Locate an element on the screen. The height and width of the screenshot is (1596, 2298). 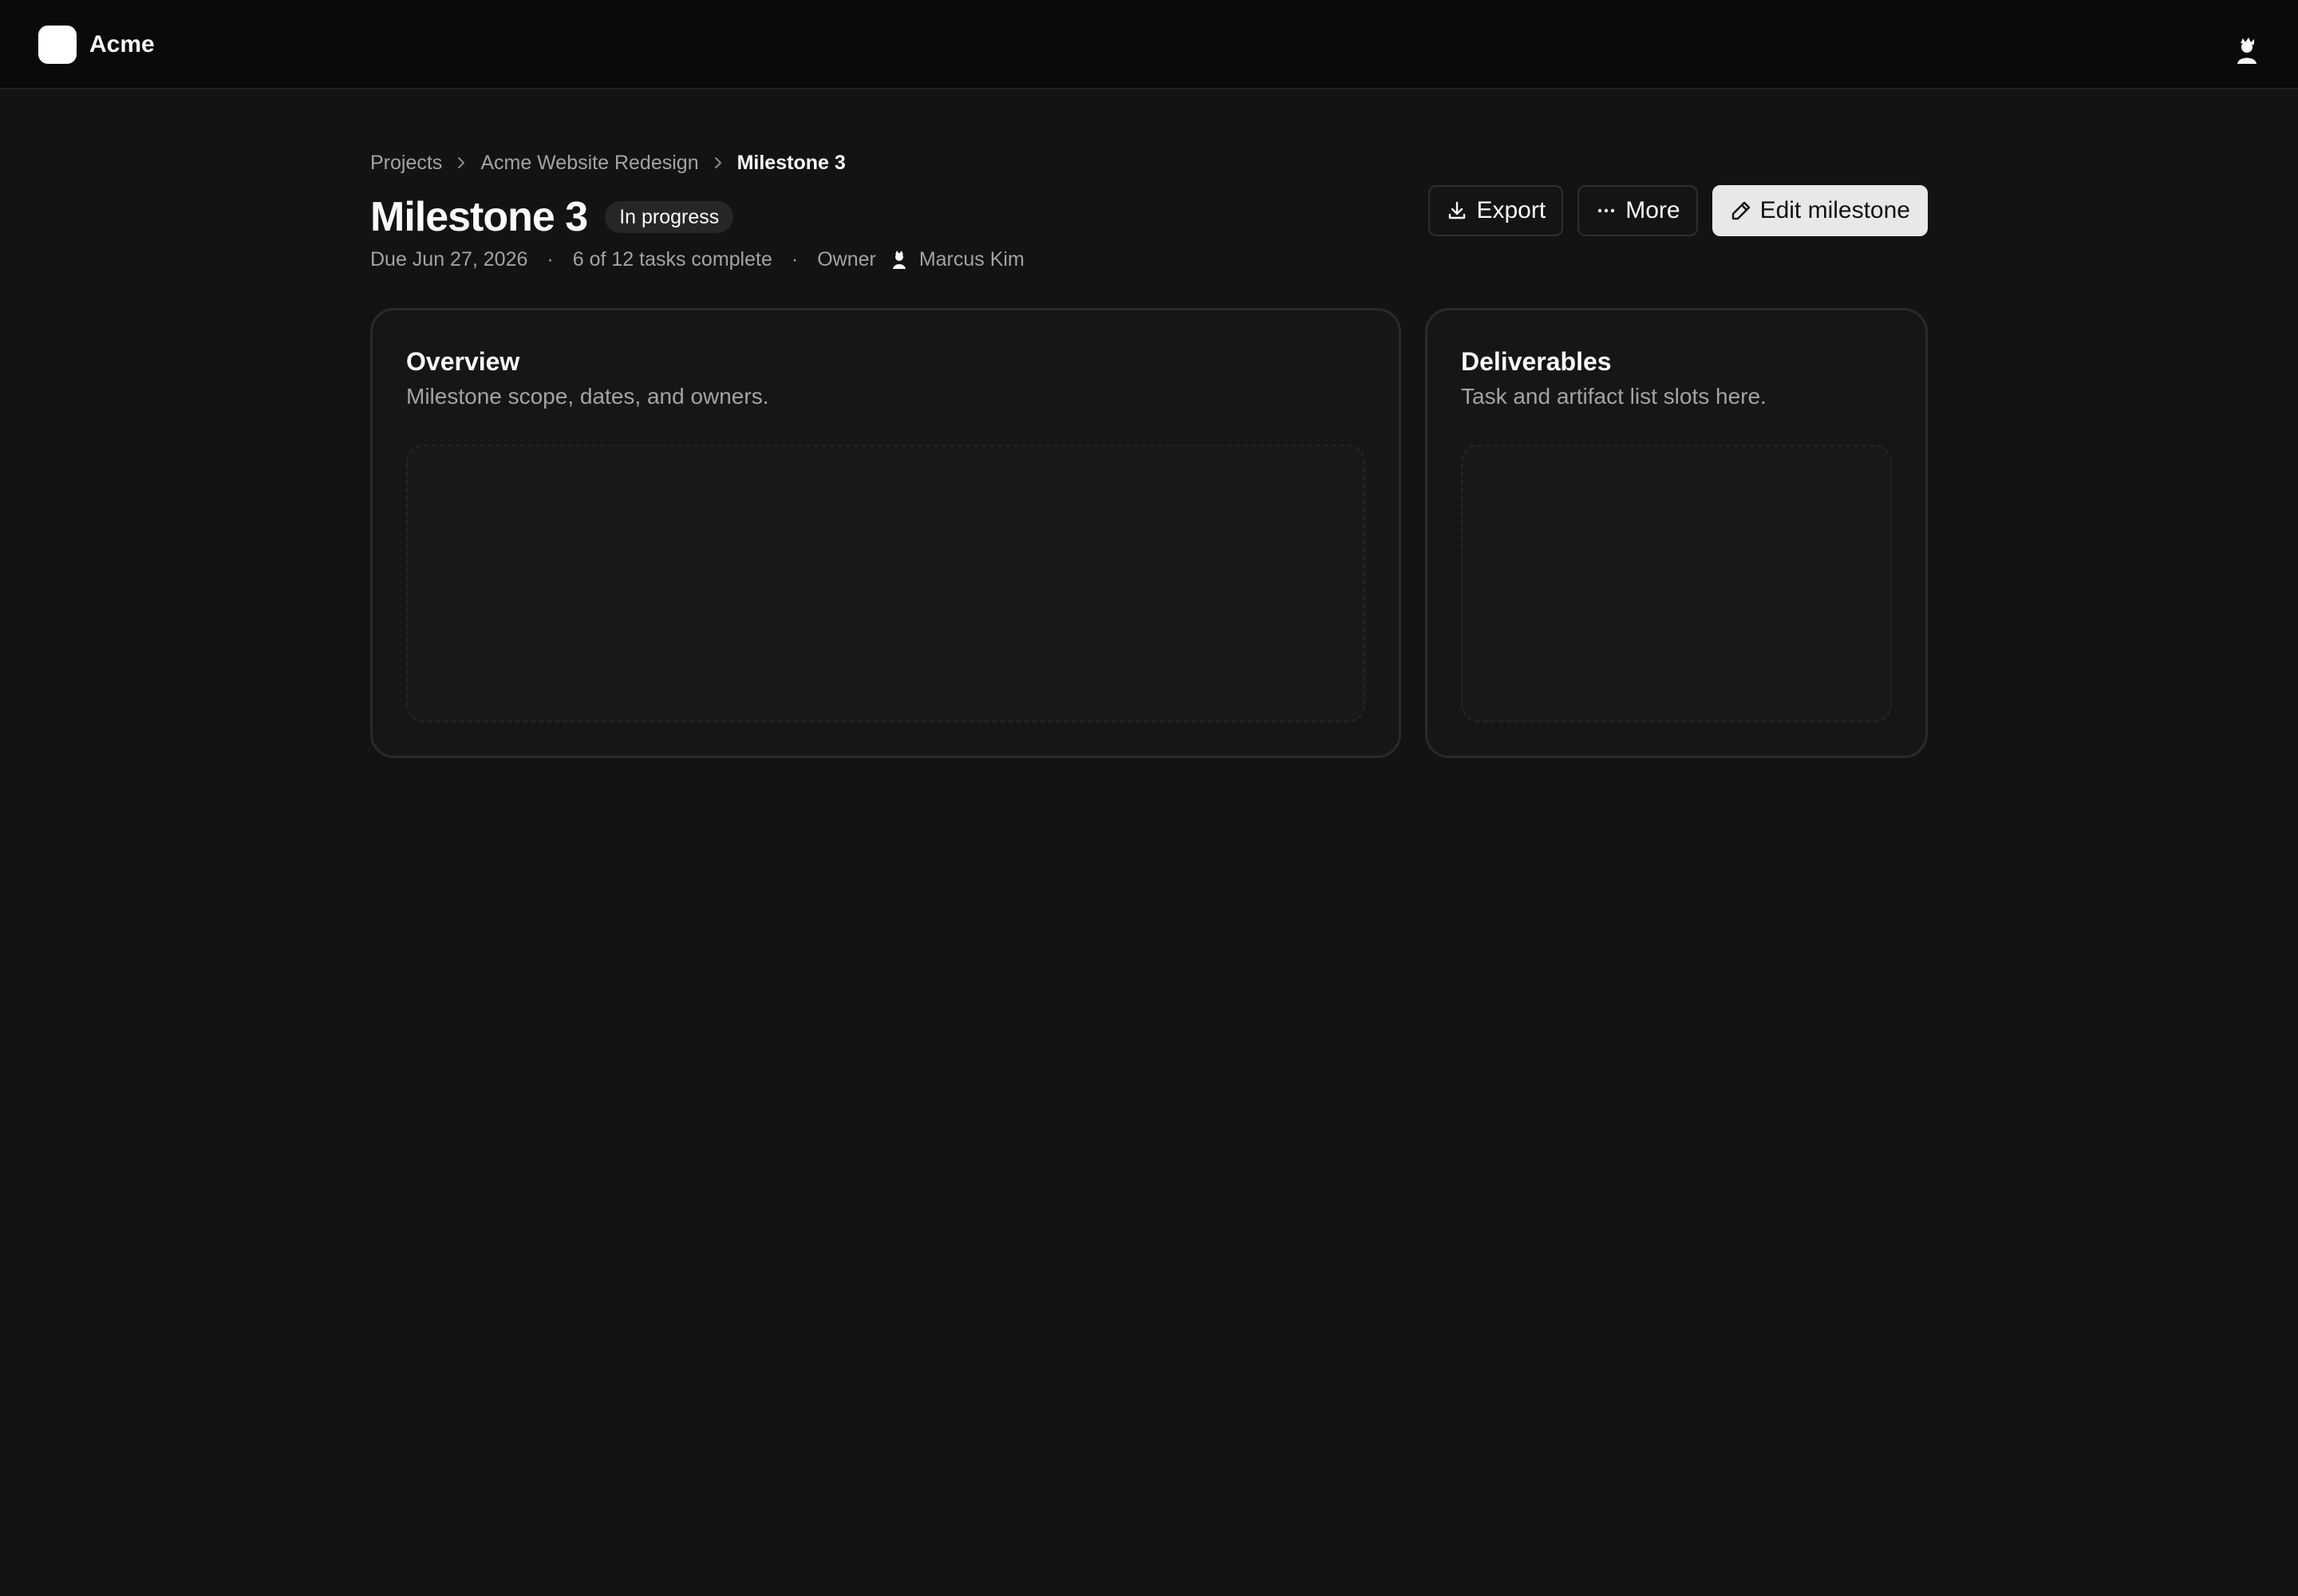
edit-milestone-button: Edit milestone is located at coordinates (1820, 211).